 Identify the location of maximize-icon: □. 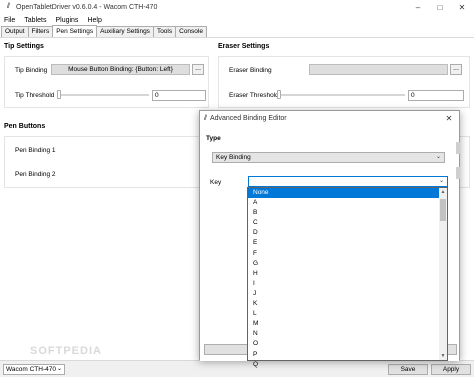
(440, 7).